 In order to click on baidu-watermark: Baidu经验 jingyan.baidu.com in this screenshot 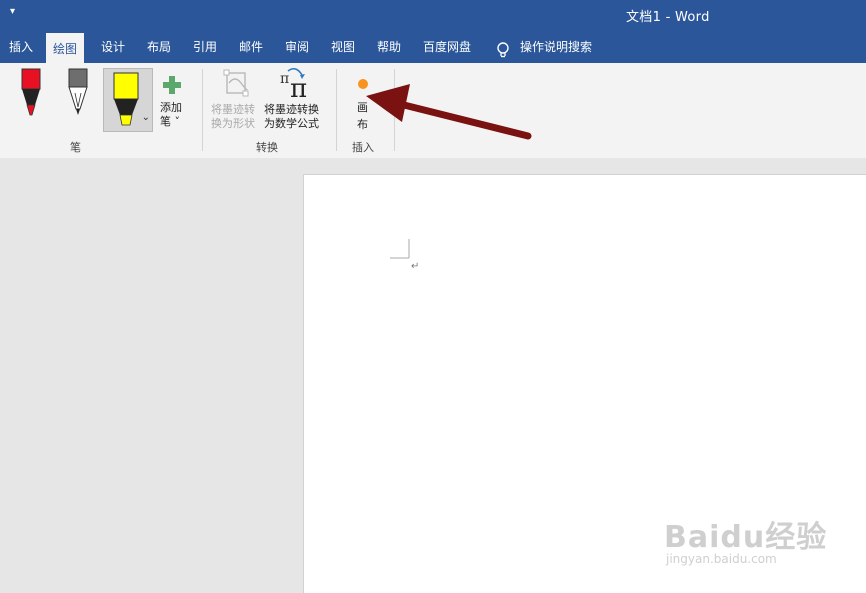, I will do `click(745, 536)`.